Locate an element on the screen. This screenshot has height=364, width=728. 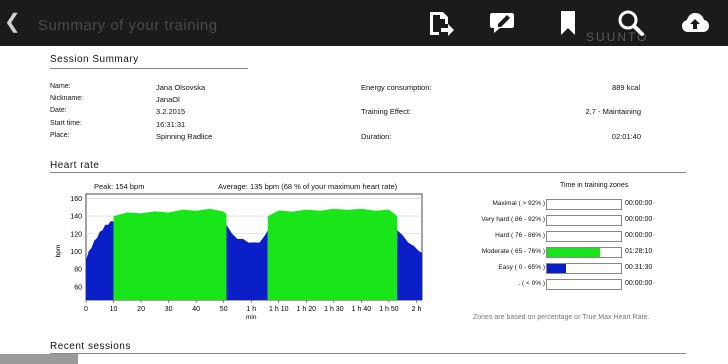
zone-time: 00:31:30 is located at coordinates (639, 267).